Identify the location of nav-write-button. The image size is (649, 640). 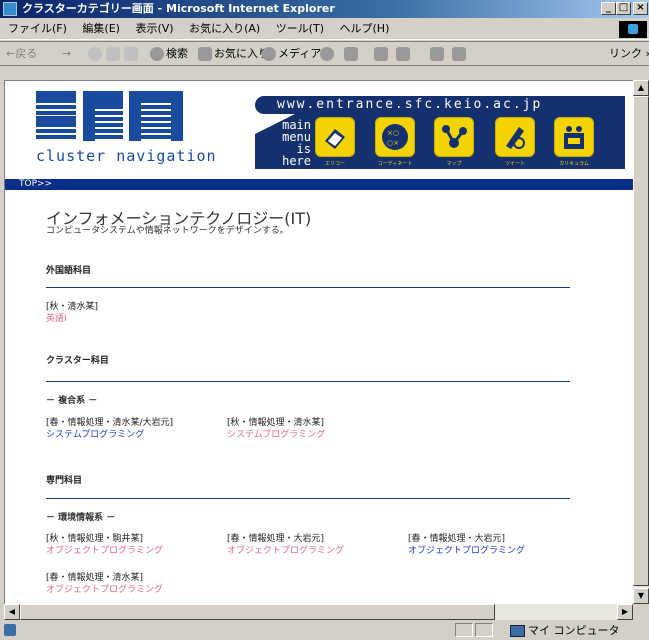
(515, 137).